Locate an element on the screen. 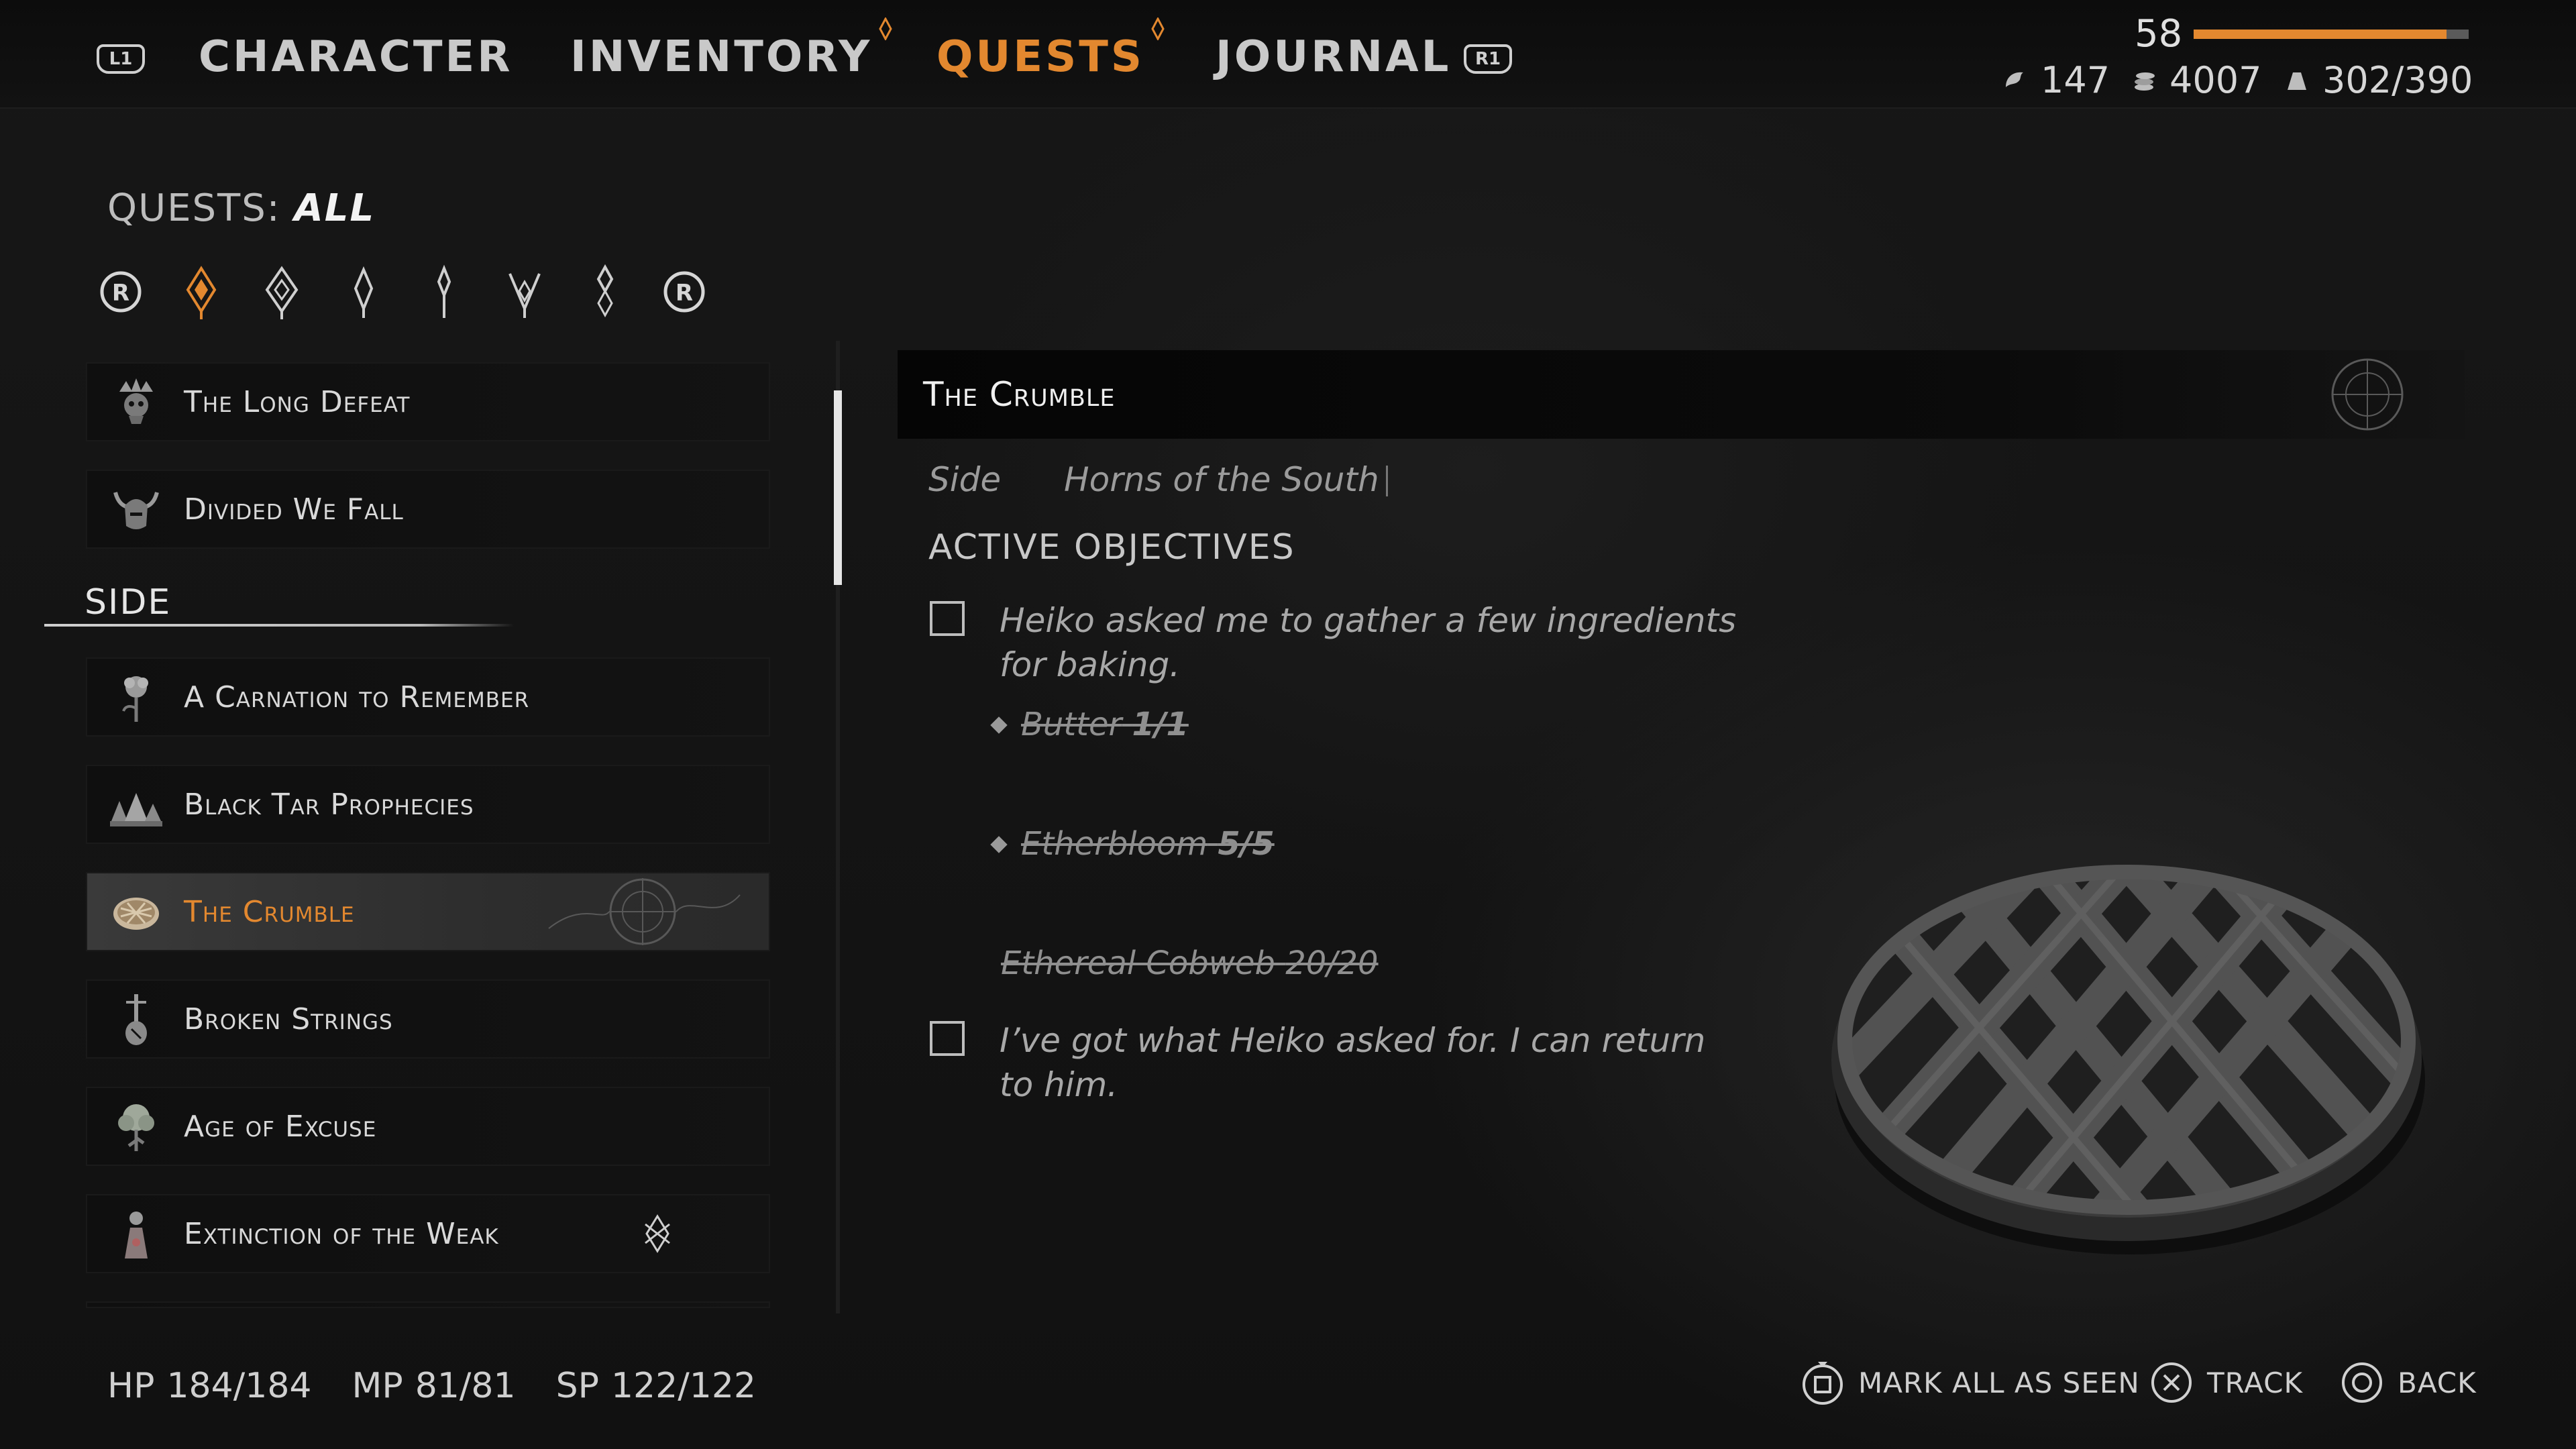 The image size is (2576, 1449). quest-label: Extinction of the Weak is located at coordinates (341, 1233).